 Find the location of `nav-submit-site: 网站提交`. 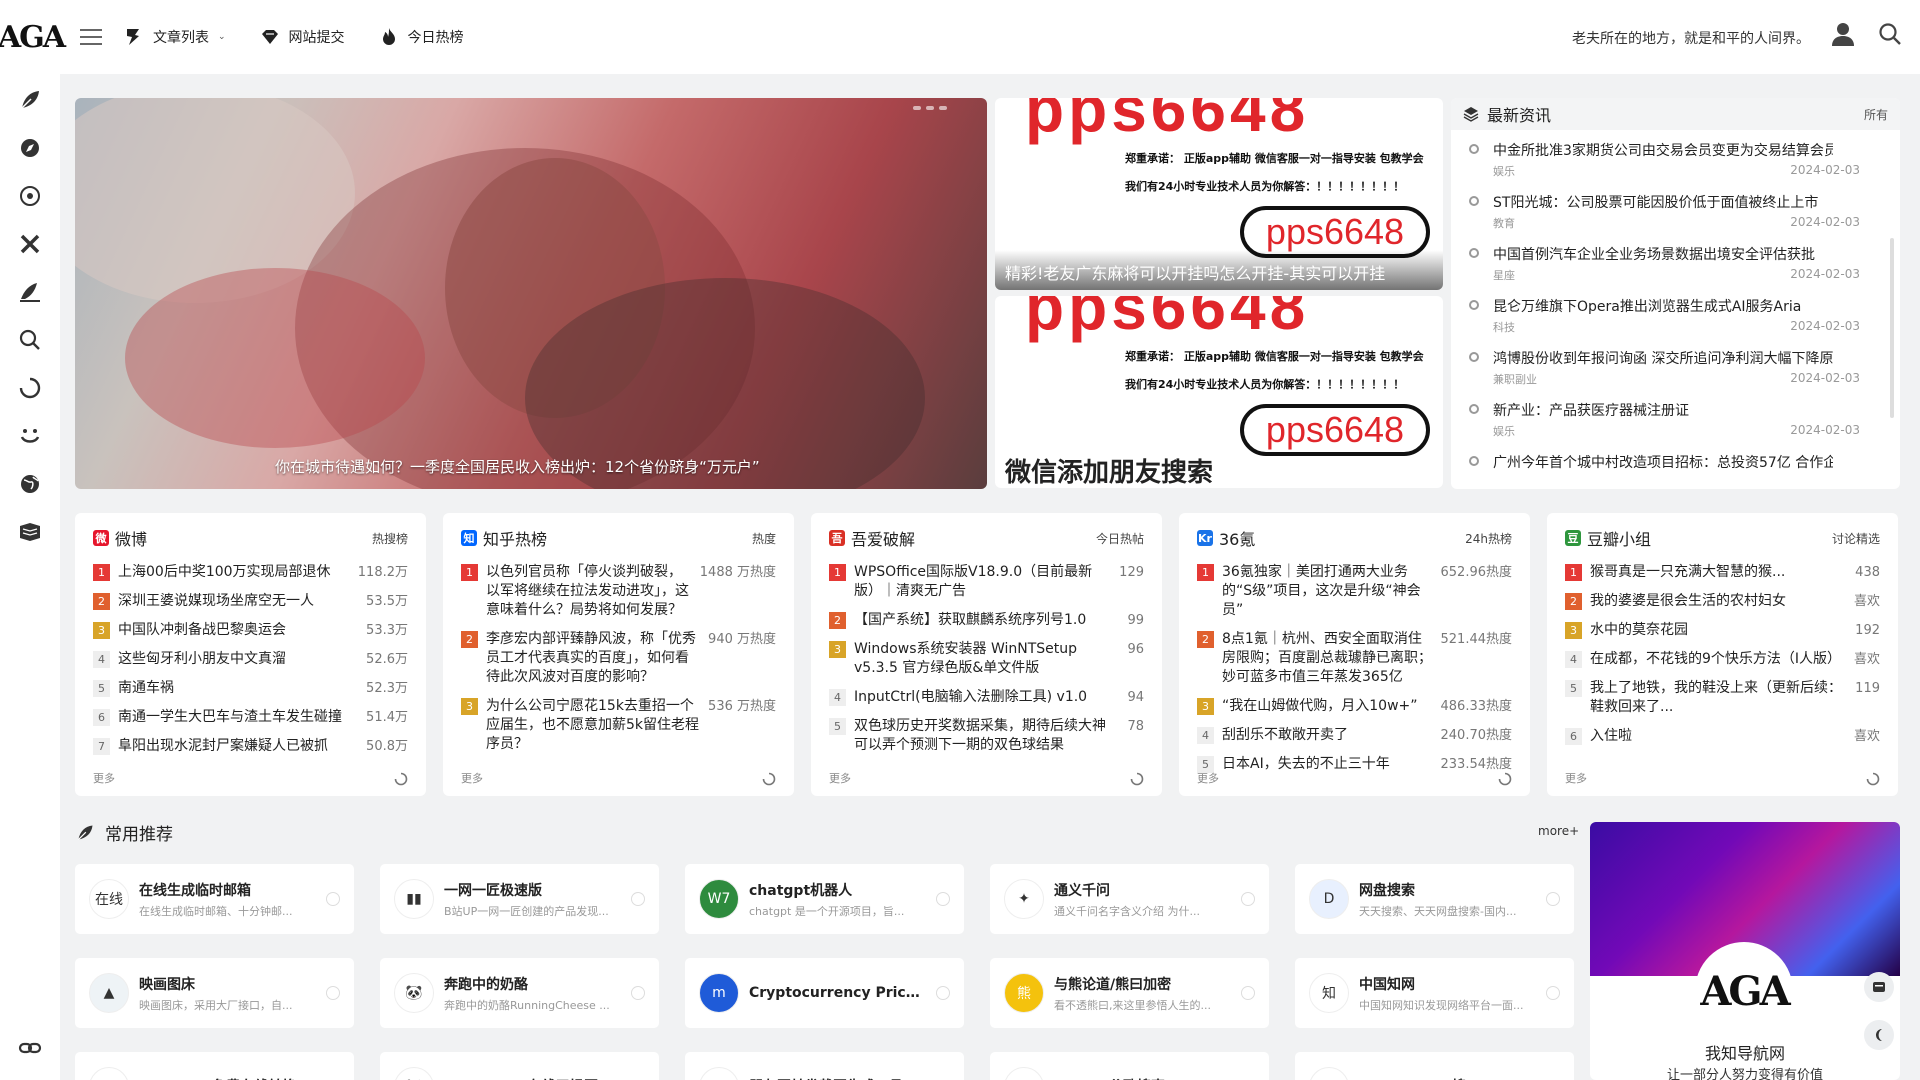

nav-submit-site: 网站提交 is located at coordinates (302, 37).